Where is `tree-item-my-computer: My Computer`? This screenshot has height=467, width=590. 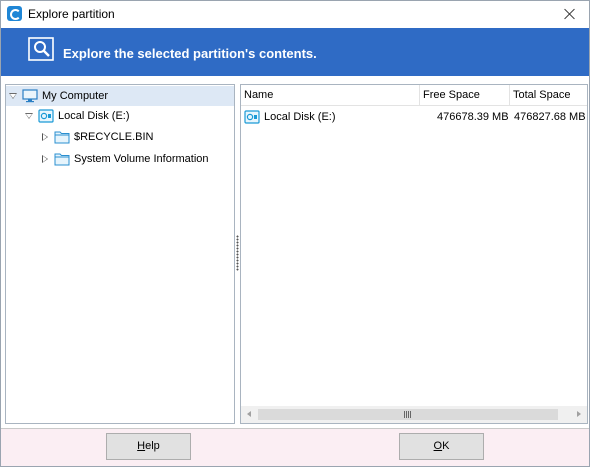 tree-item-my-computer: My Computer is located at coordinates (120, 96).